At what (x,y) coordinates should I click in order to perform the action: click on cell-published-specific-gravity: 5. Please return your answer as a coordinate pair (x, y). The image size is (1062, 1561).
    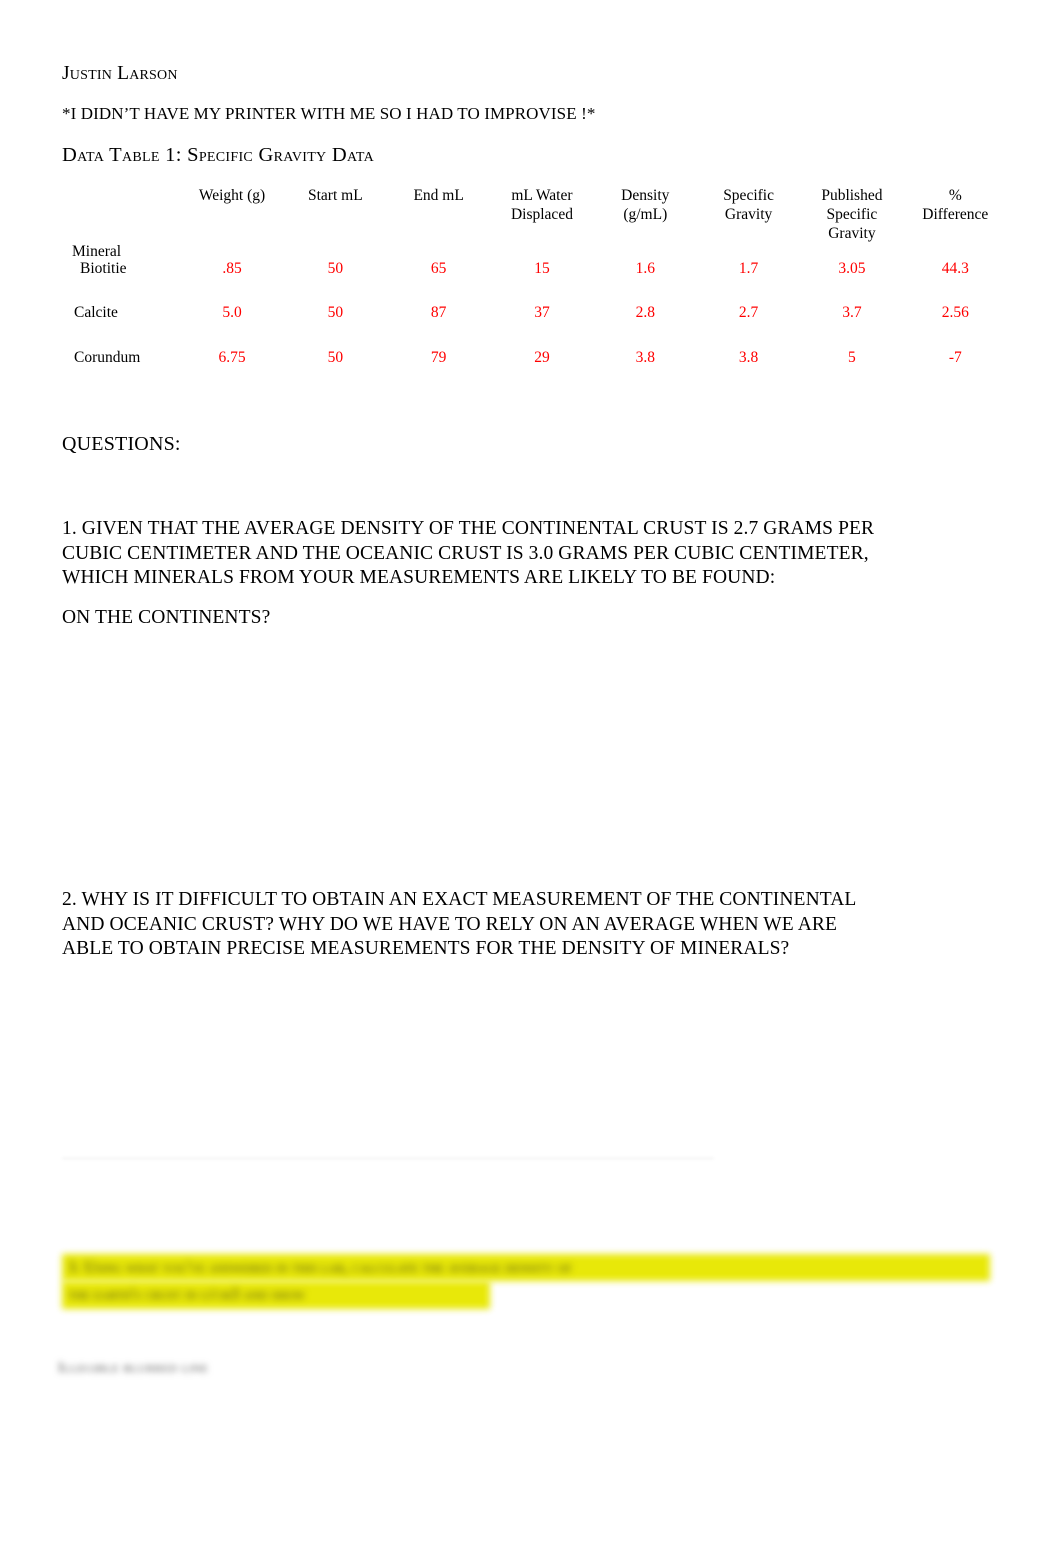
    Looking at the image, I should click on (852, 357).